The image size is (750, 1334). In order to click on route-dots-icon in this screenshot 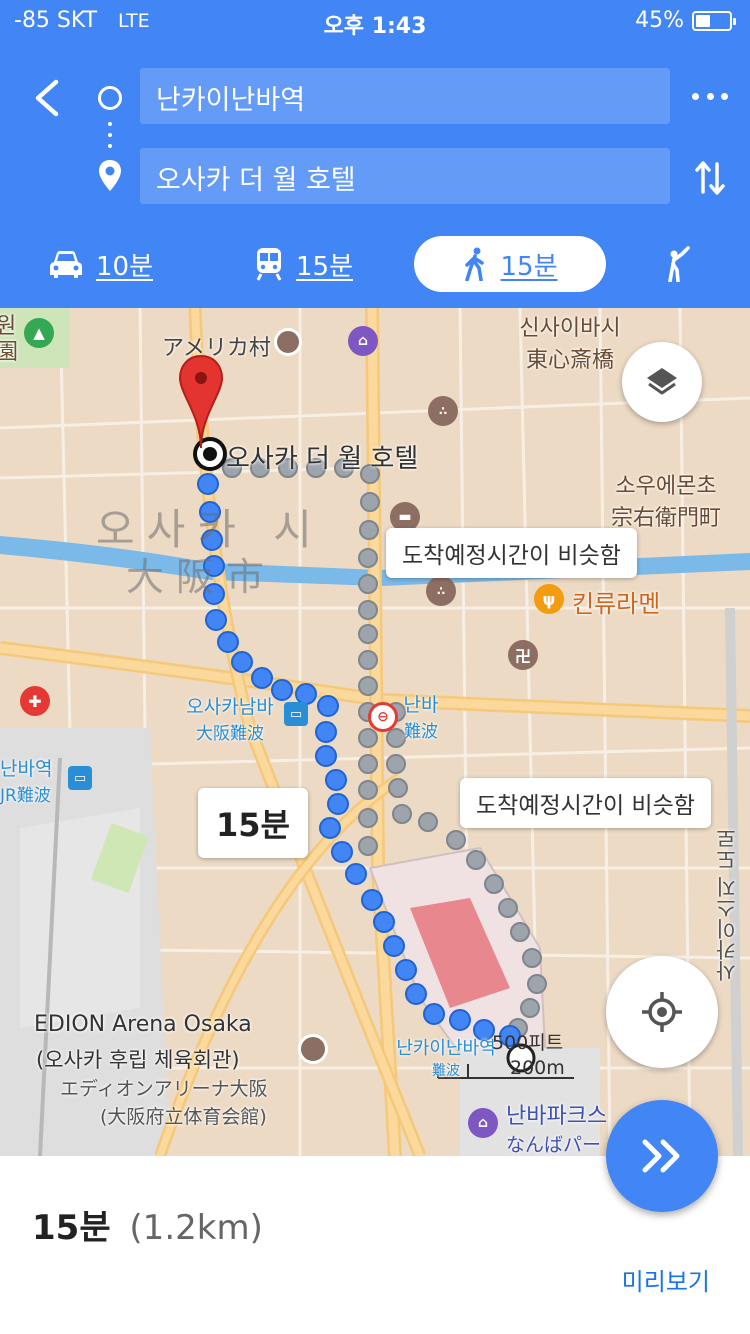, I will do `click(110, 138)`.